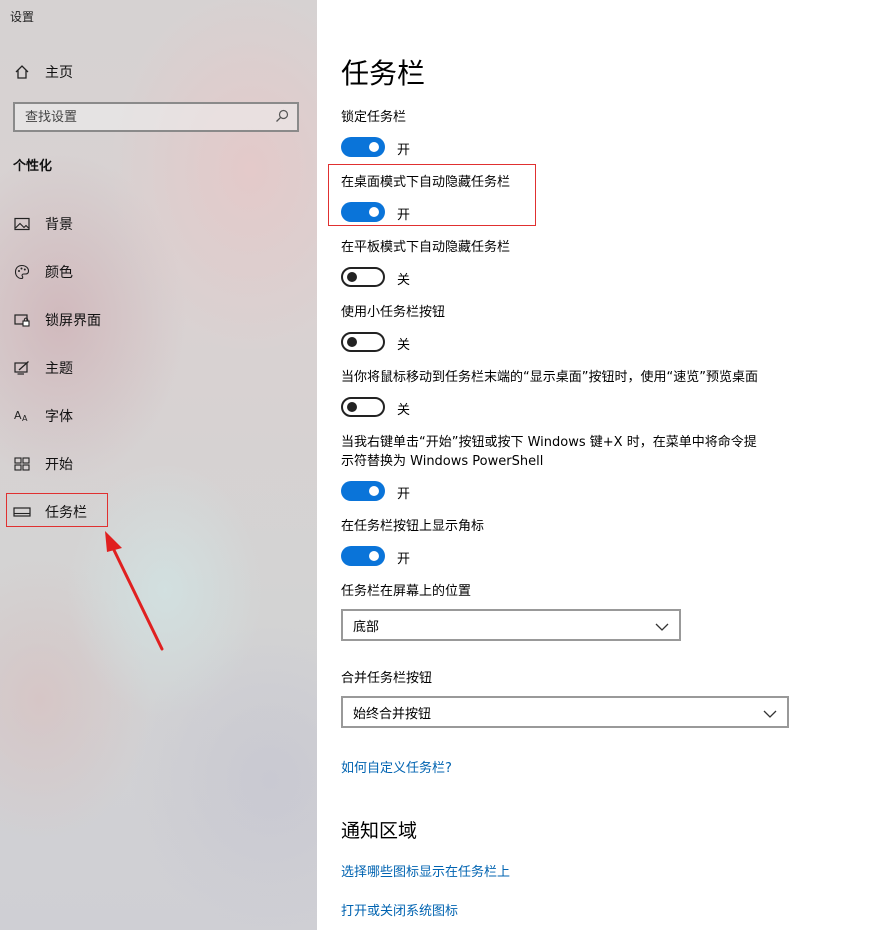 The width and height of the screenshot is (870, 930). I want to click on setting-label-powershell-line2: 示符替换为 Windows PowerShell, so click(442, 461).